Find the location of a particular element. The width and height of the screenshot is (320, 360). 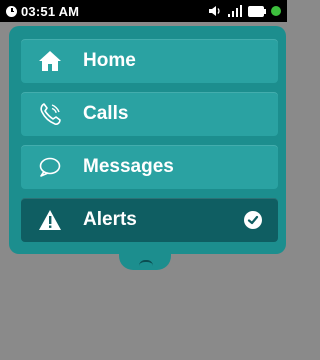

menu-item-label: Alerts is located at coordinates (110, 219).